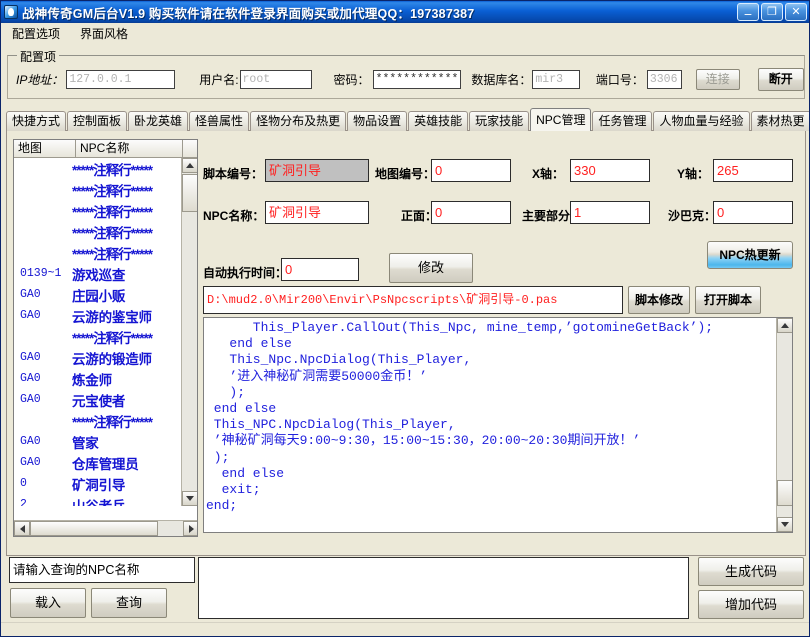  What do you see at coordinates (779, 121) in the screenshot?
I see `tab-asset-hotupdate: 素材热更` at bounding box center [779, 121].